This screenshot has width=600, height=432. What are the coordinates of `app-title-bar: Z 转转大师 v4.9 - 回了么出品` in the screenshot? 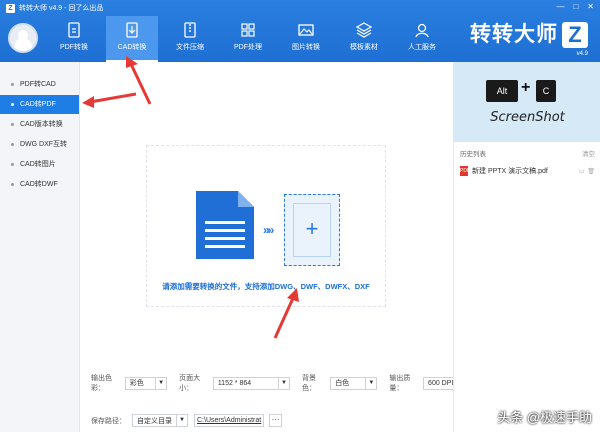 It's located at (54, 8).